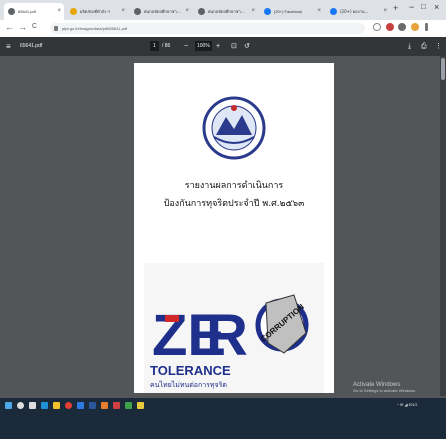 This screenshot has height=439, width=446. What do you see at coordinates (218, 46) in the screenshot?
I see `zoom-in-button: +` at bounding box center [218, 46].